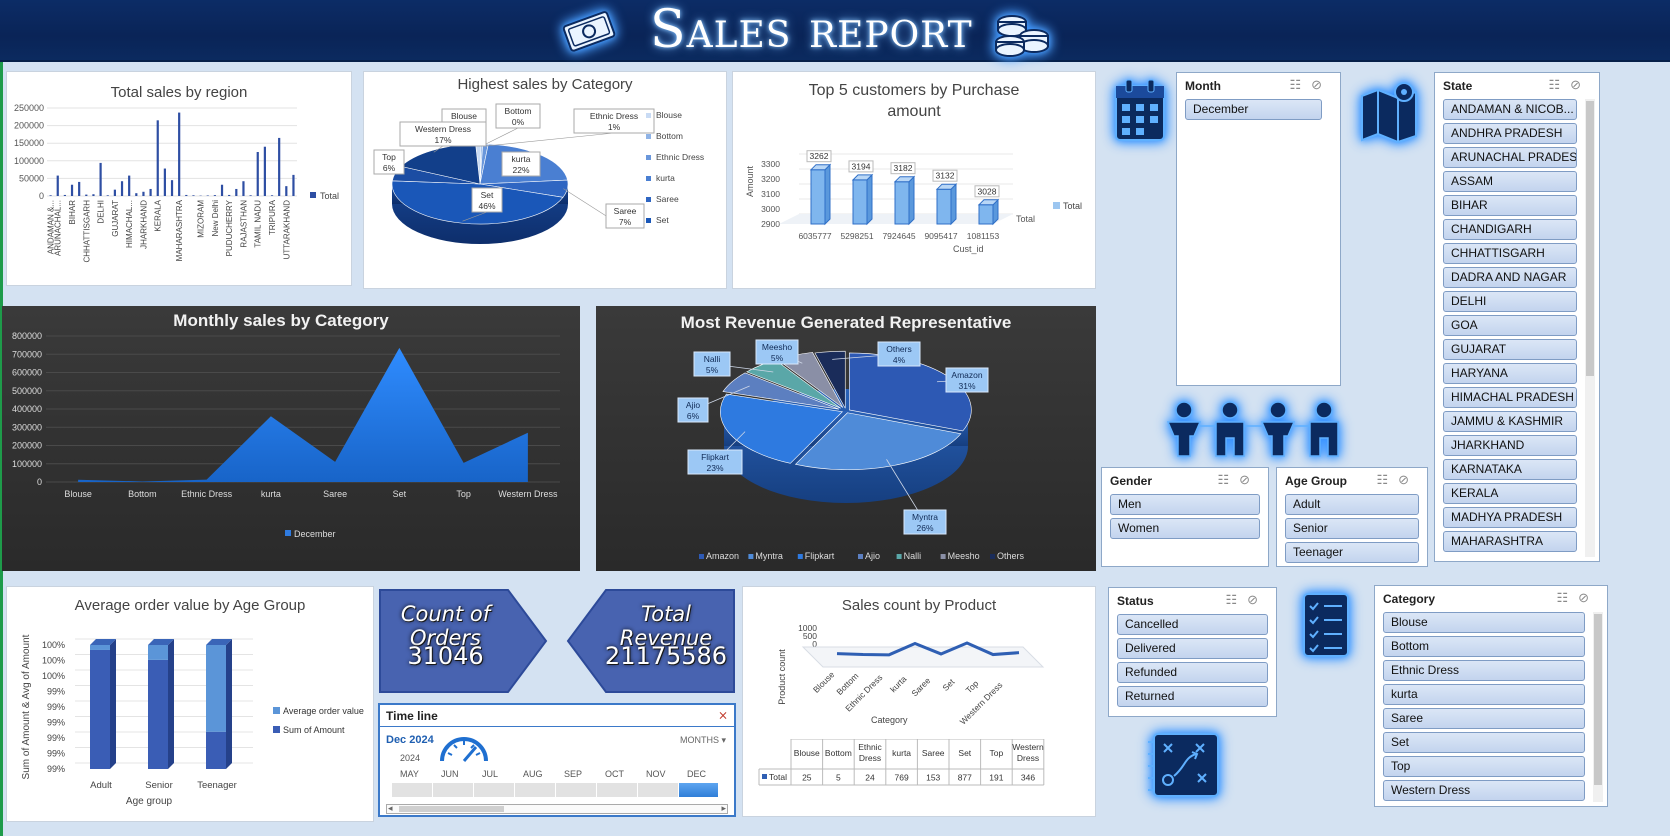  I want to click on timeline-month-dec, so click(699, 790).